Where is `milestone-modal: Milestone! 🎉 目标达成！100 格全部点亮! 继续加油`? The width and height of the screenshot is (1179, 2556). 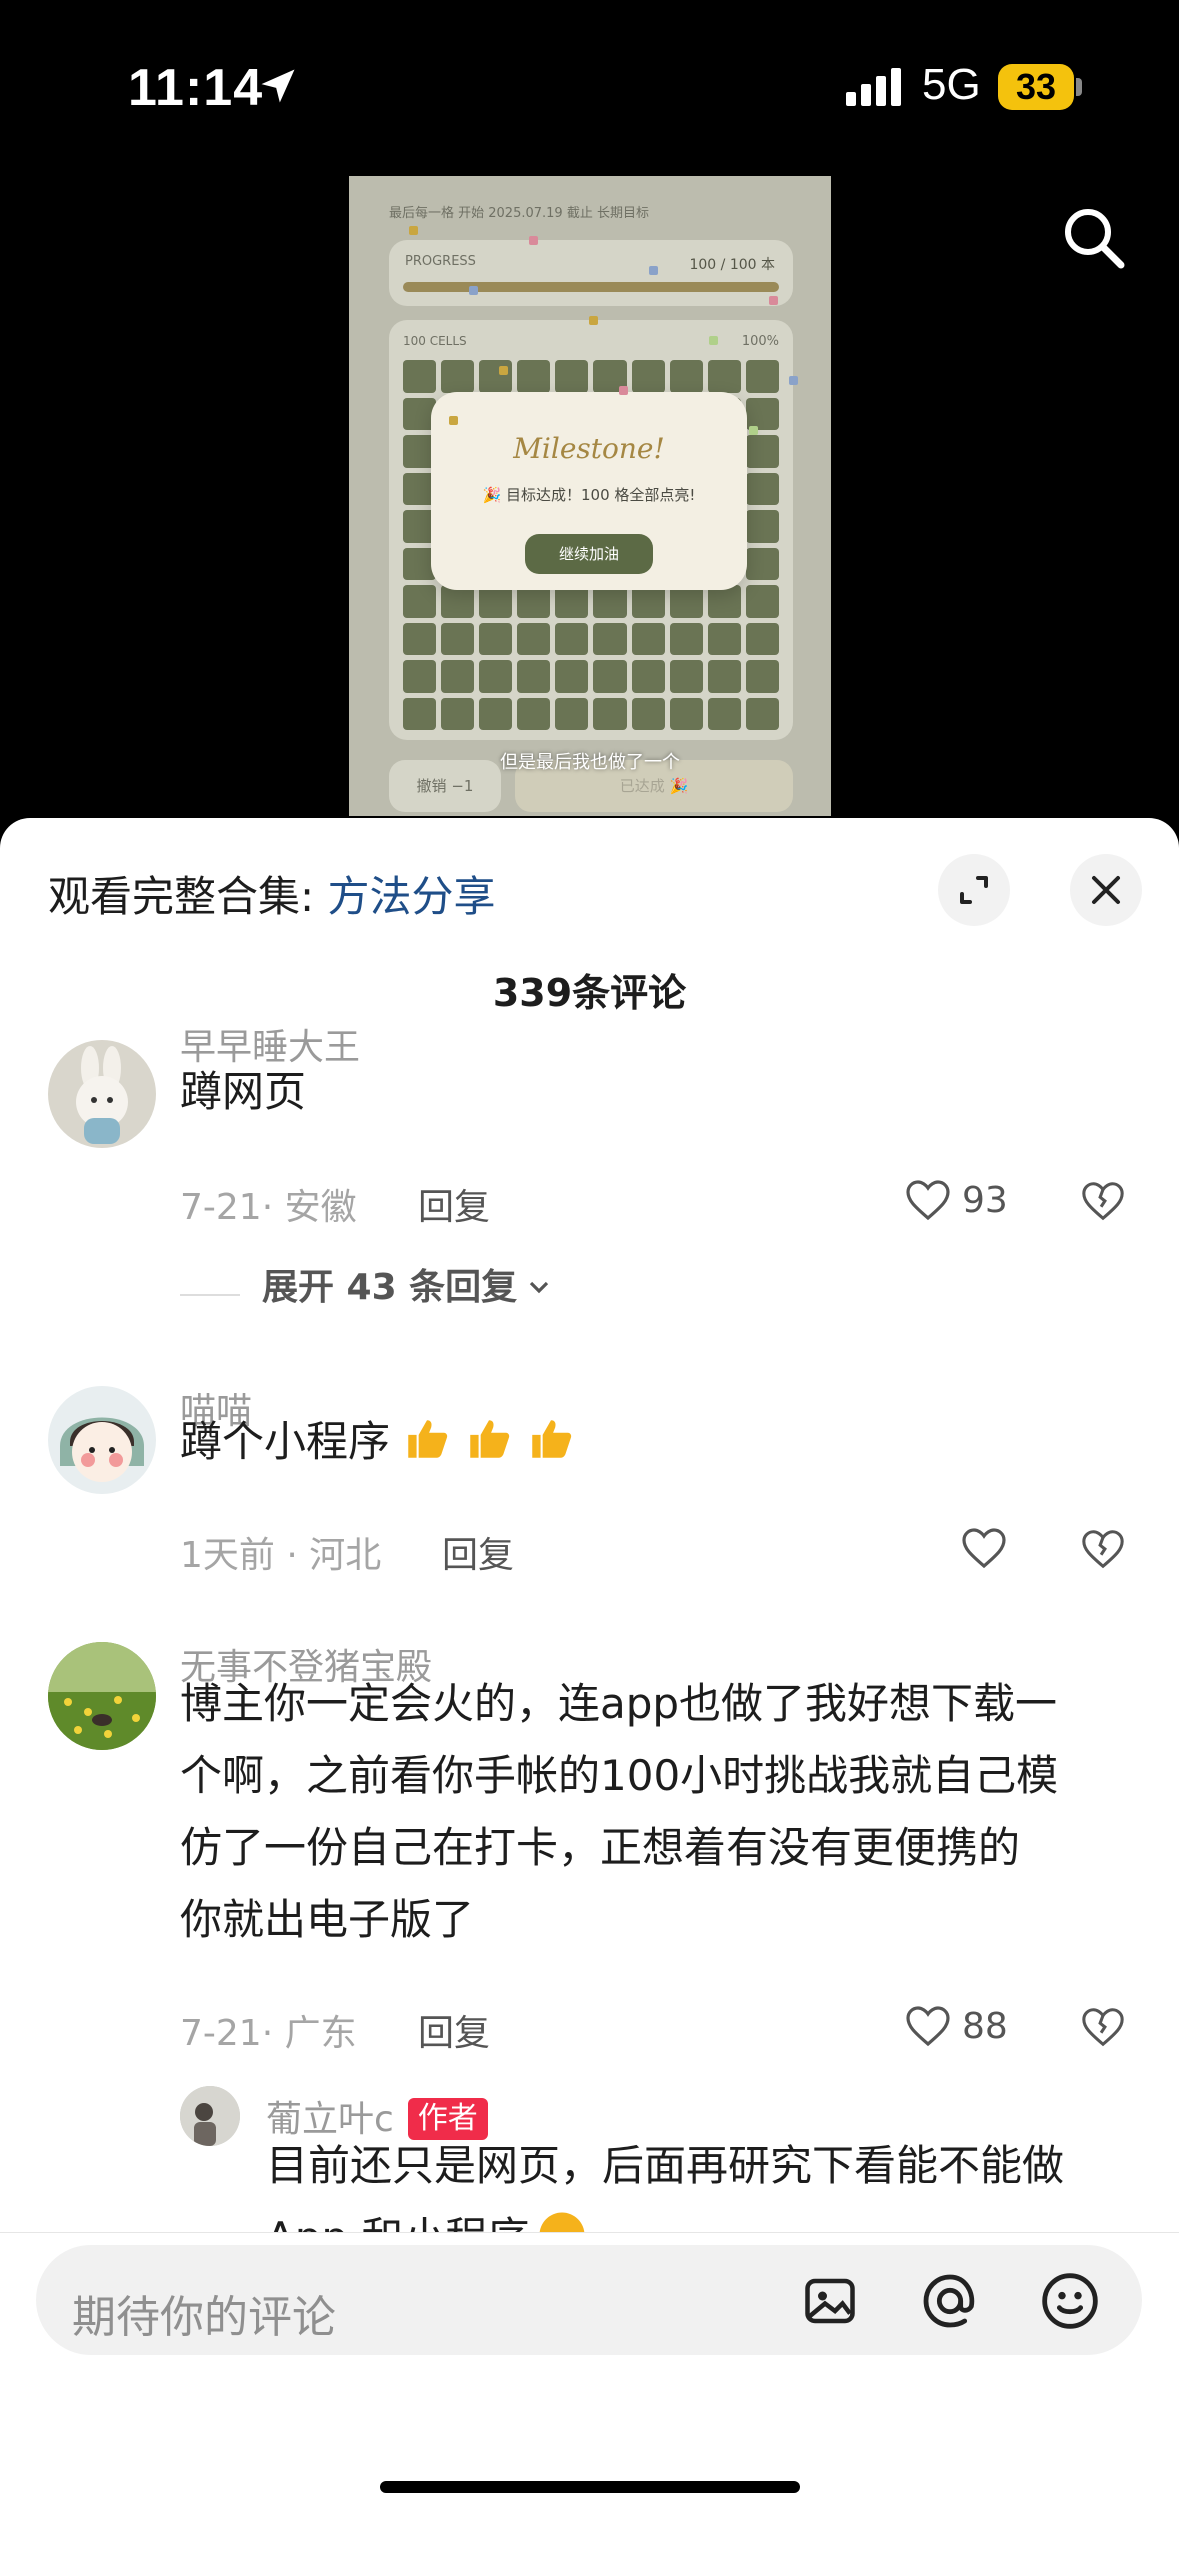
milestone-modal: Milestone! 🎉 目标达成！100 格全部点亮! 继续加油 is located at coordinates (589, 491).